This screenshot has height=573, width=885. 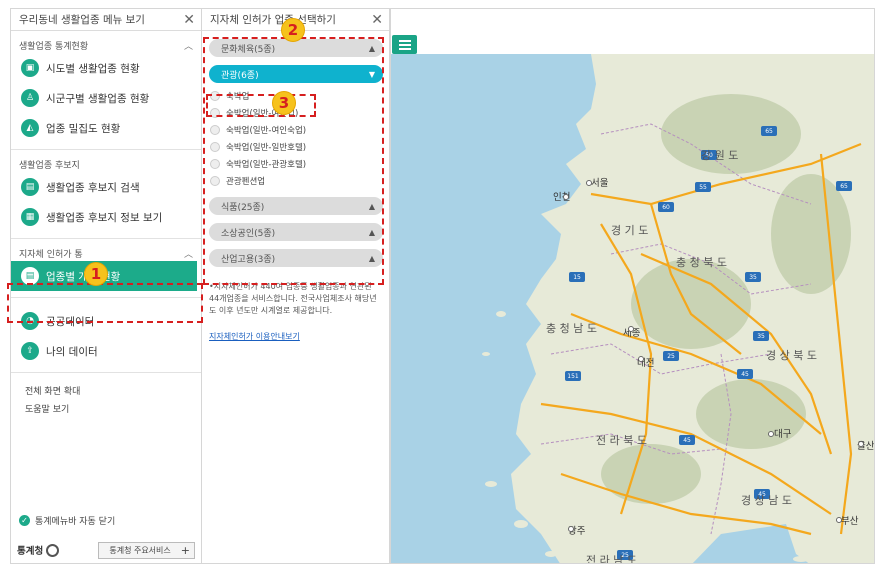 I want to click on category-small-business: 소상공인(5종) ▲, so click(x=296, y=232).